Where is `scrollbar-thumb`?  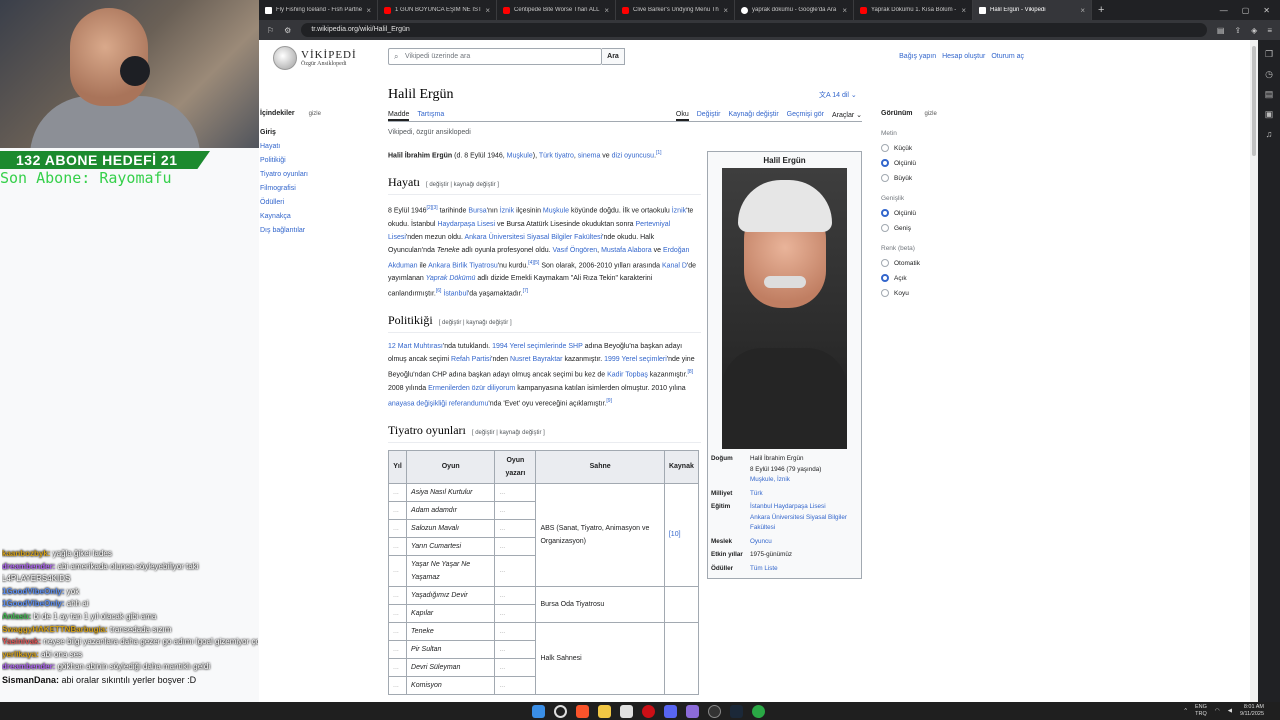
scrollbar-thumb is located at coordinates (1254, 101).